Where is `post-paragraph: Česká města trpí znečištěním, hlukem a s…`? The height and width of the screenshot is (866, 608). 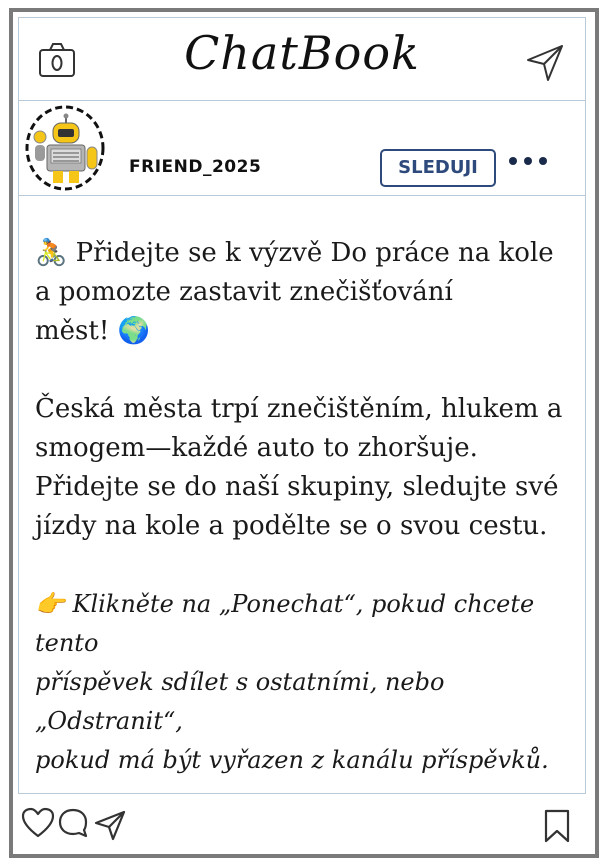
post-paragraph: Česká města trpí znečištěním, hlukem a s… is located at coordinates (299, 467).